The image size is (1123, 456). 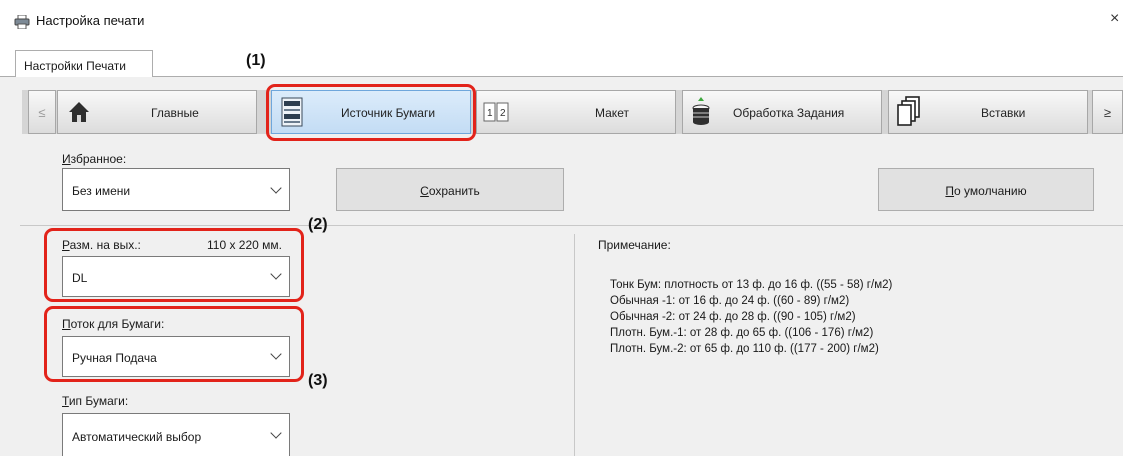 I want to click on chevron-left-icon: ≤, so click(x=42, y=112).